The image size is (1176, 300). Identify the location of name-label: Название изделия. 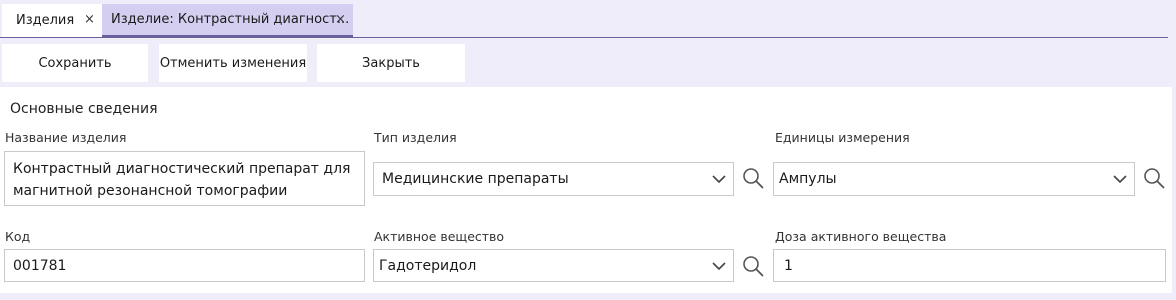
(66, 137).